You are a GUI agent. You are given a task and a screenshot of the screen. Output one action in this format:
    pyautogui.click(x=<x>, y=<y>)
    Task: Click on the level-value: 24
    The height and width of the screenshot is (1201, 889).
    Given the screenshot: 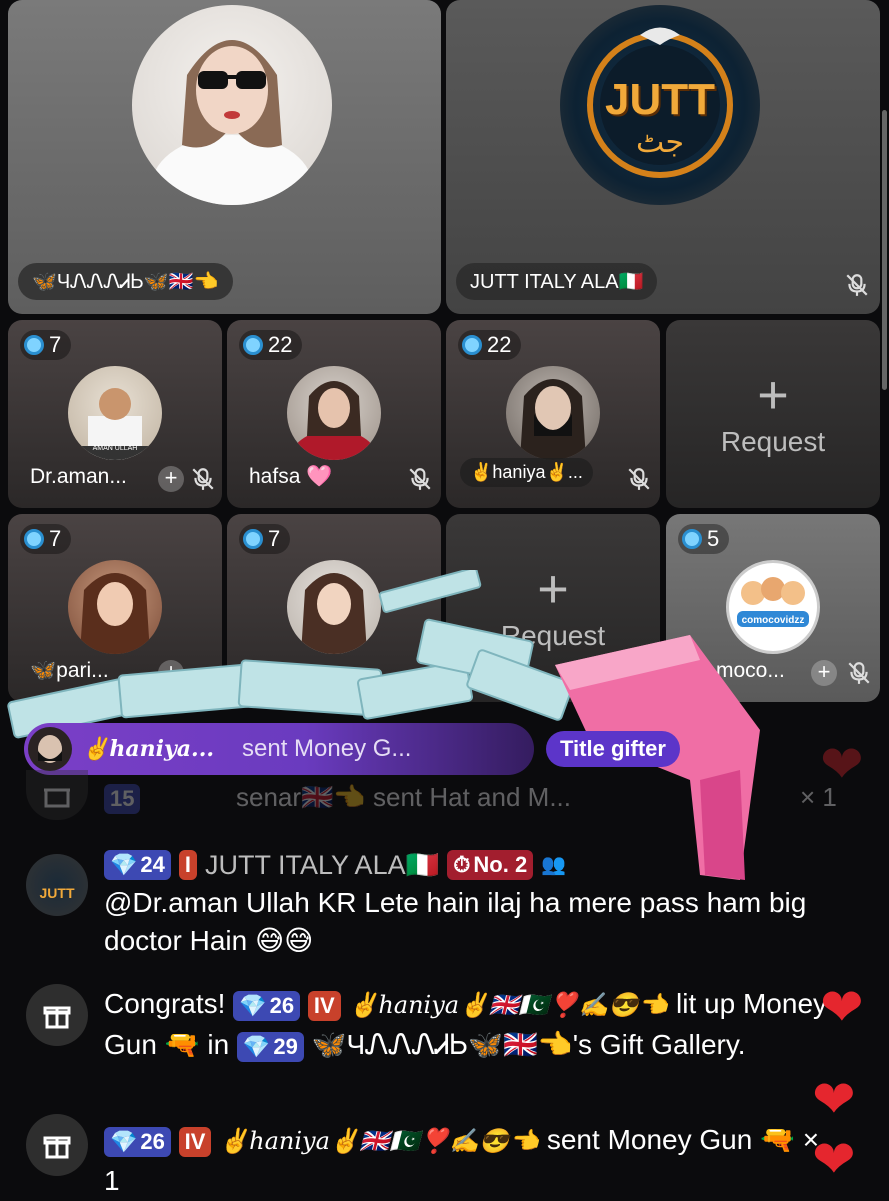 What is the action you would take?
    pyautogui.click(x=152, y=864)
    